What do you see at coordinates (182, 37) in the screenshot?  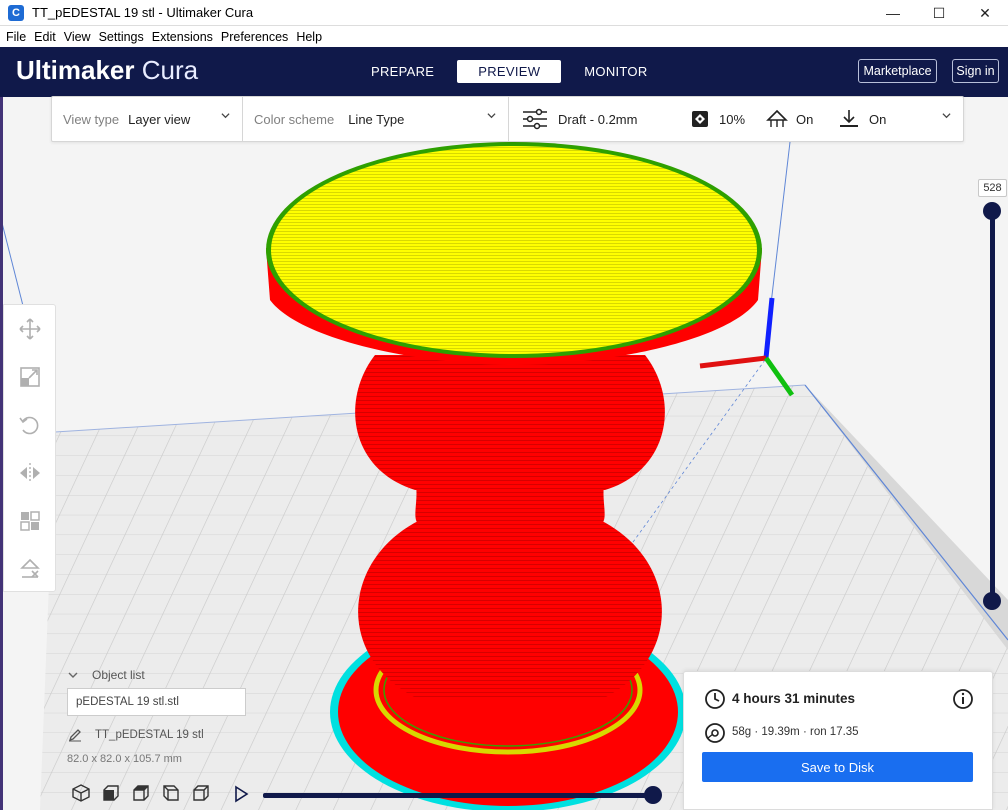 I see `menu-extensions: Extensions` at bounding box center [182, 37].